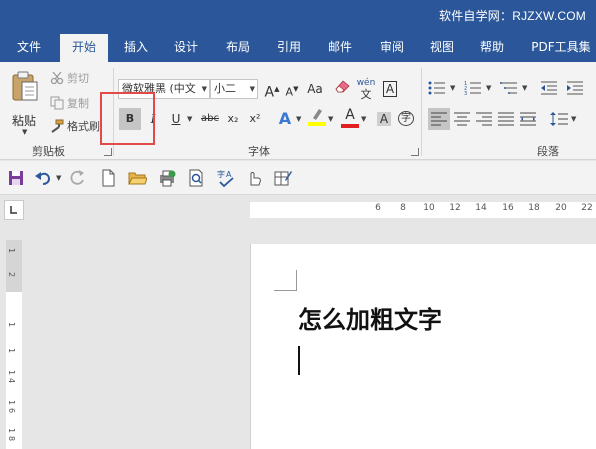  I want to click on highlight-button, so click(317, 117).